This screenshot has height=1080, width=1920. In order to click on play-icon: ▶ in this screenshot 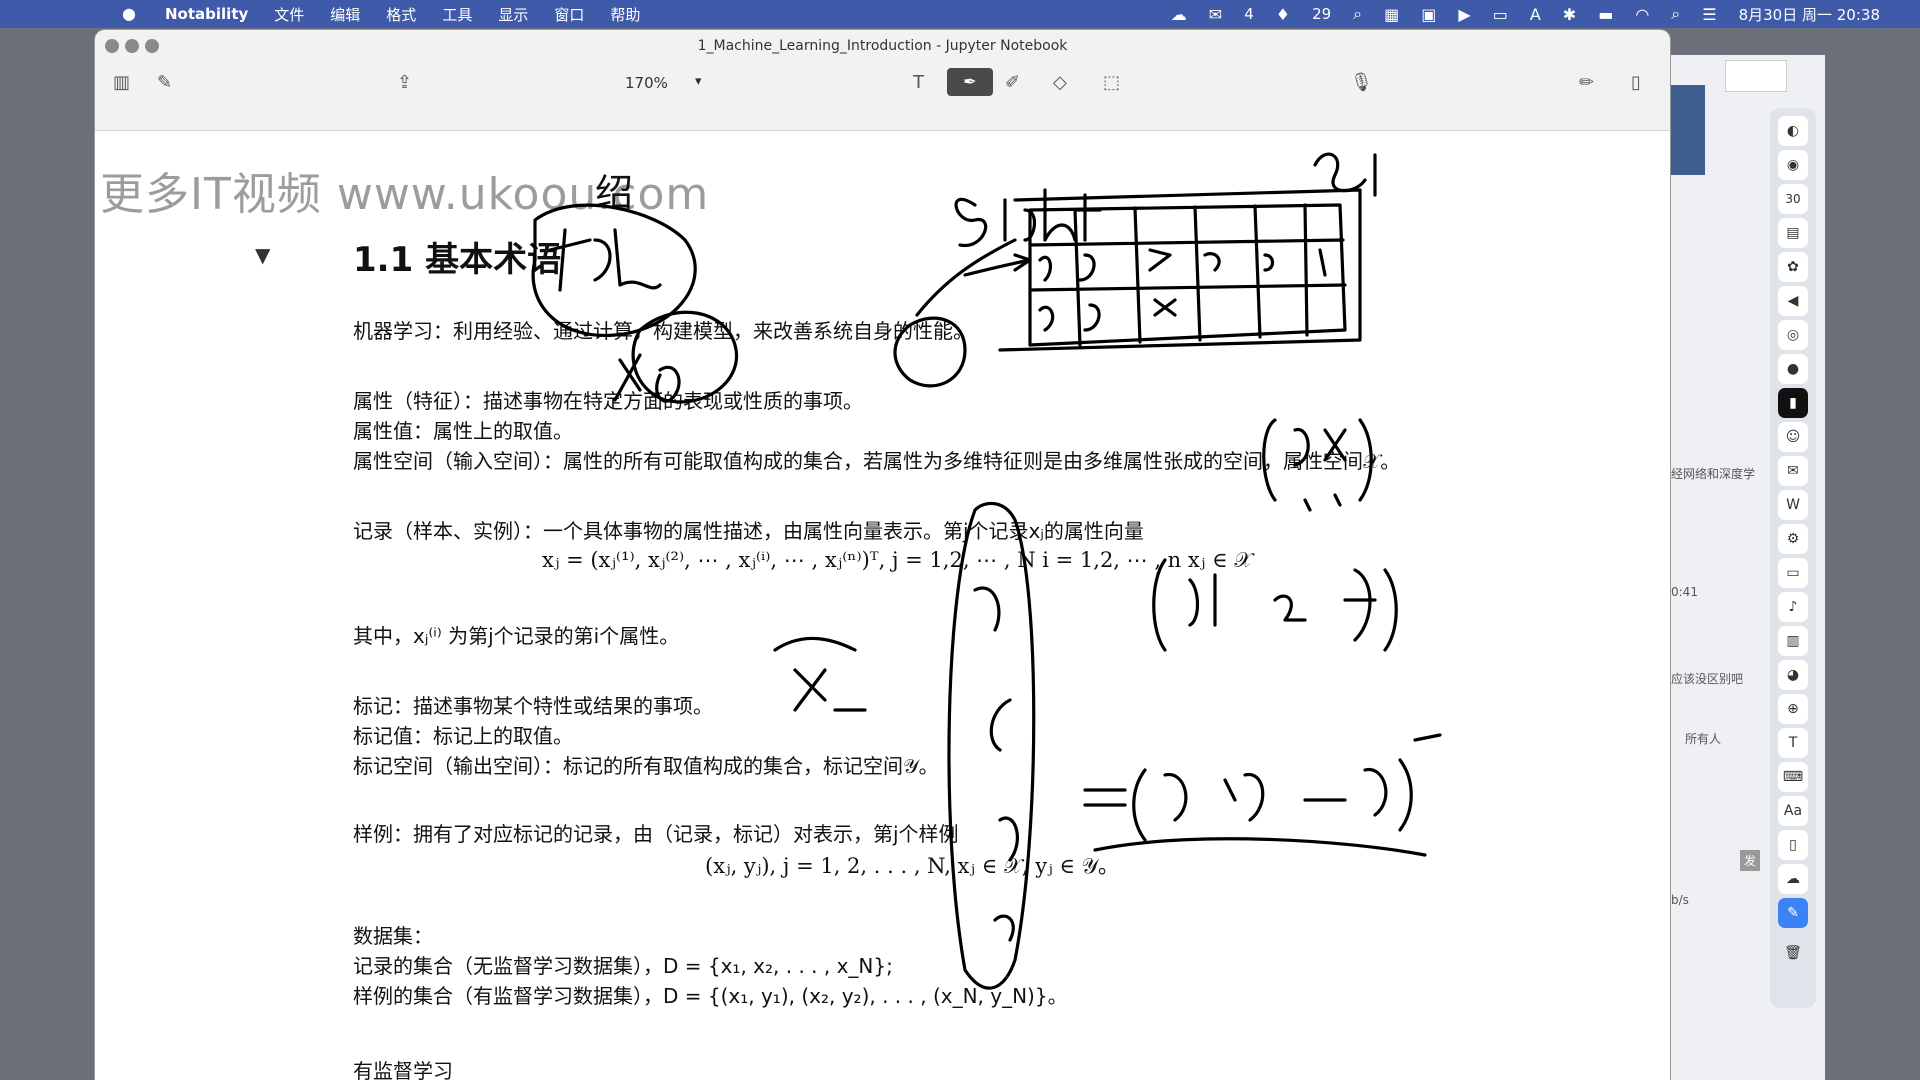, I will do `click(1464, 14)`.